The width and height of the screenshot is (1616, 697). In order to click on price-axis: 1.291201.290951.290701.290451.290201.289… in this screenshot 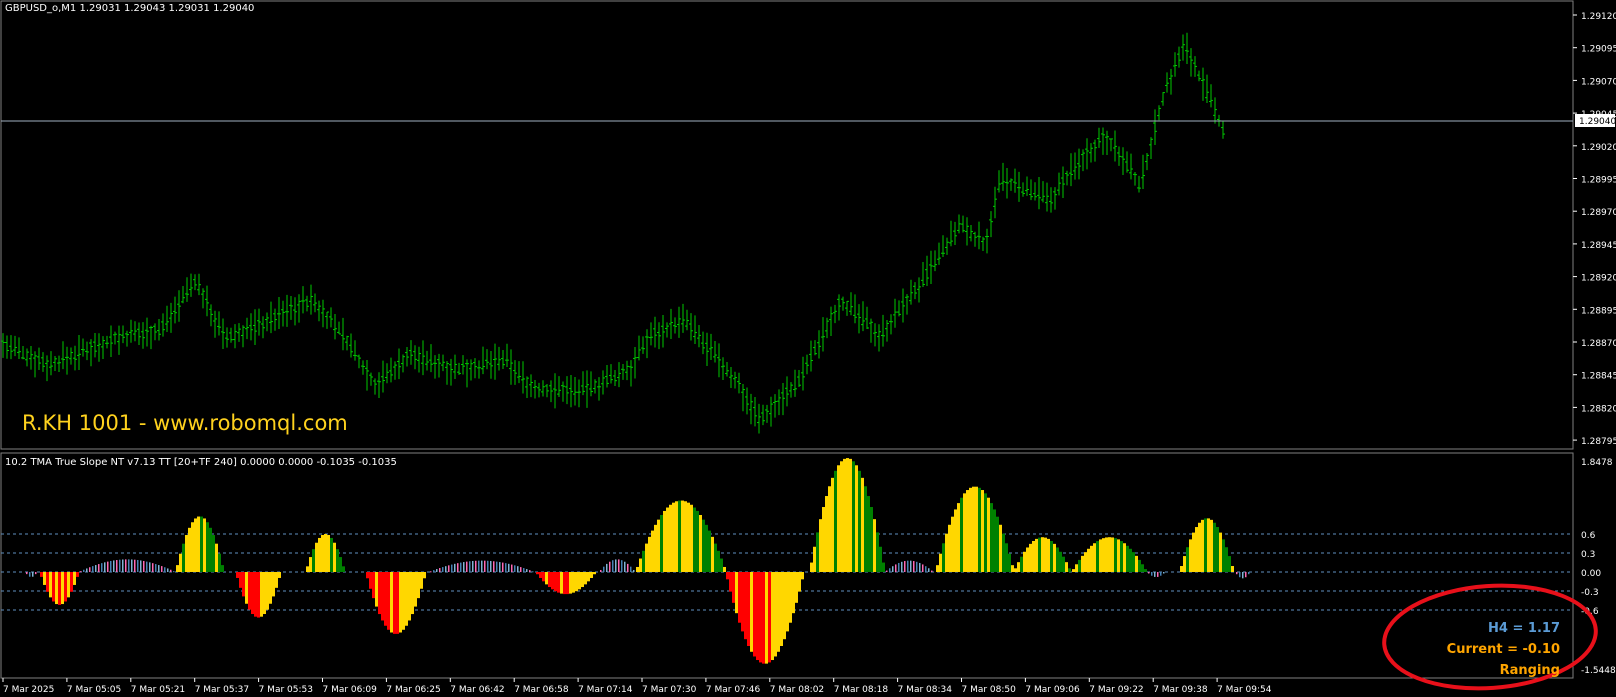, I will do `click(1594, 229)`.